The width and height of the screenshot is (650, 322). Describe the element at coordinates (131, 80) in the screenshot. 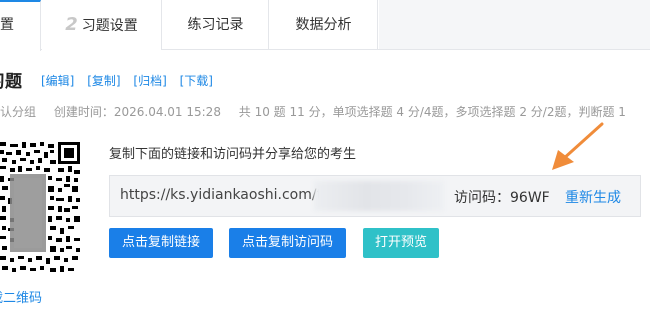

I see `title-actions: [编辑] [复制] [归档] [下载]` at that location.